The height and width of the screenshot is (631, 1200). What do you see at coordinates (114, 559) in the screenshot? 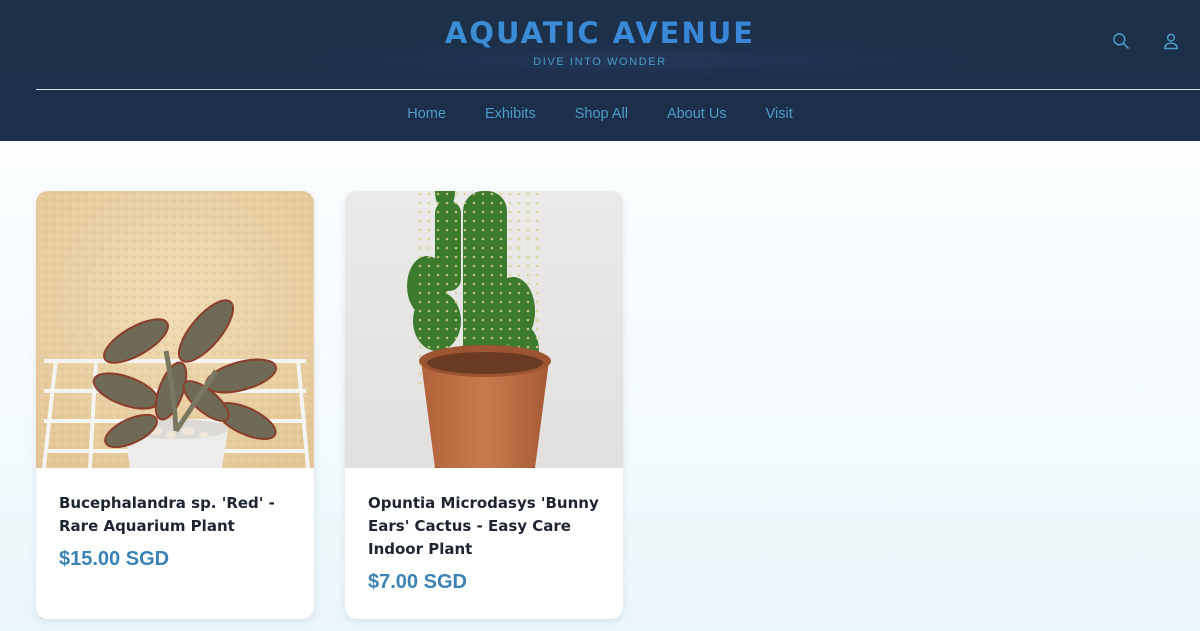
I see `product-price: $15.00 SGD` at bounding box center [114, 559].